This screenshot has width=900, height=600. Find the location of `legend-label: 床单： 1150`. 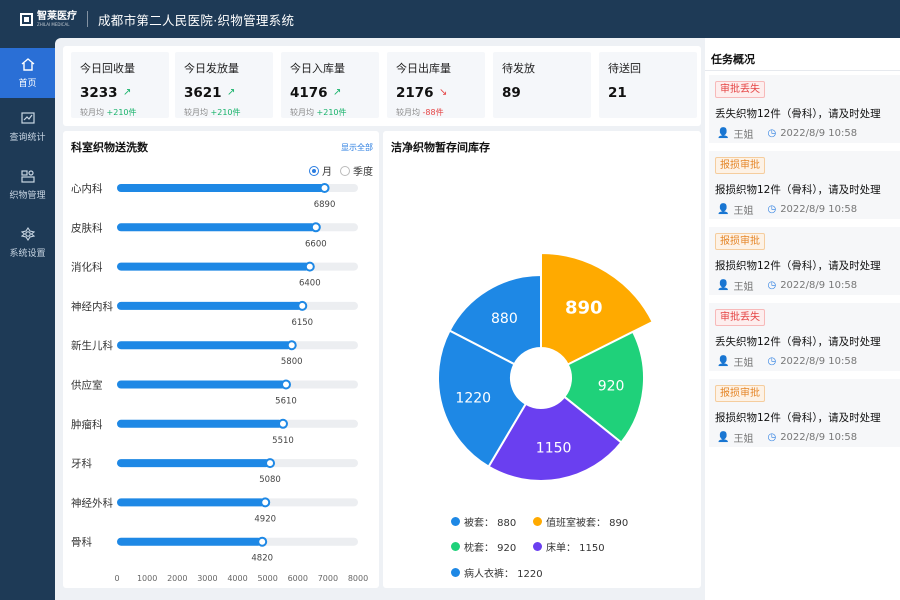

legend-label: 床单： 1150 is located at coordinates (575, 548).